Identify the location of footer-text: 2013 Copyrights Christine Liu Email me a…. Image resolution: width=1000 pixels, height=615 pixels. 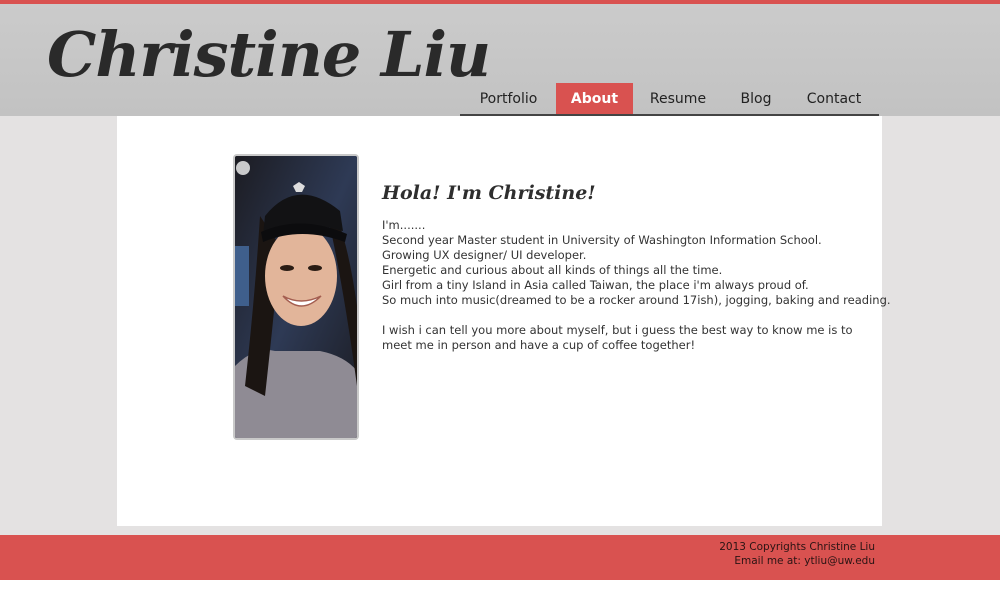
(797, 554).